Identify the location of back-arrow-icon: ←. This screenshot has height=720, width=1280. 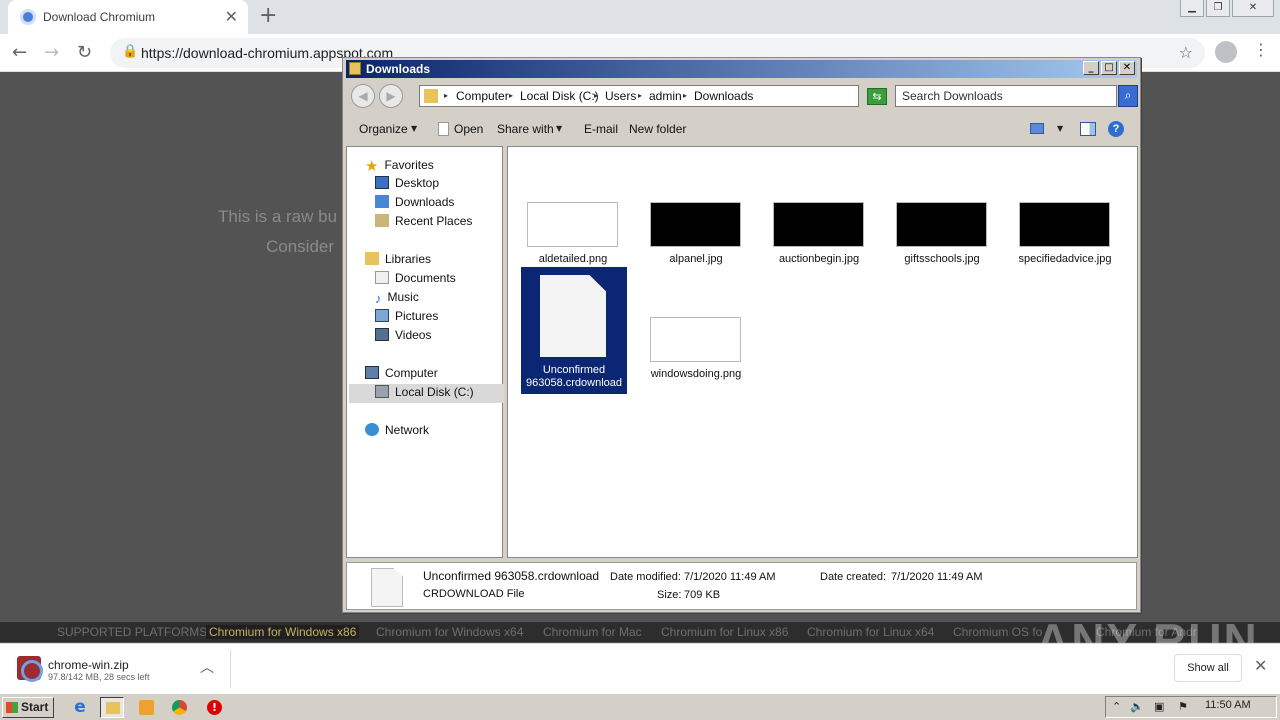
(19, 52).